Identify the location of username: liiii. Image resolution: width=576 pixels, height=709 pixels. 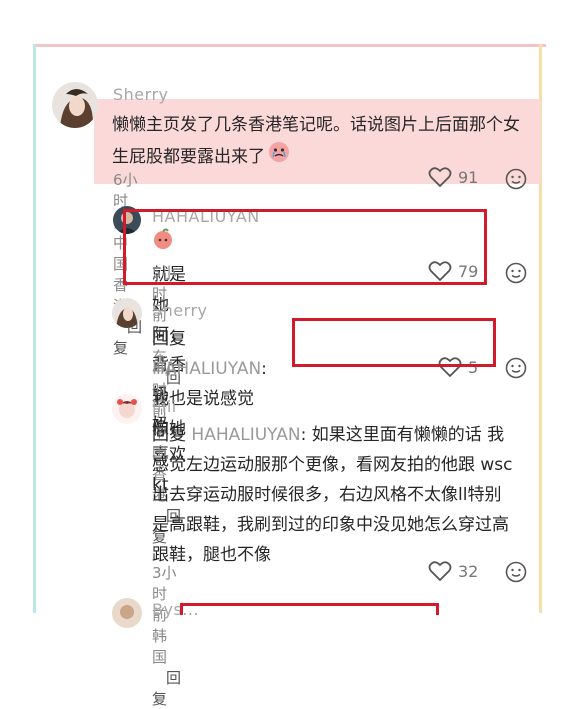
(164, 406).